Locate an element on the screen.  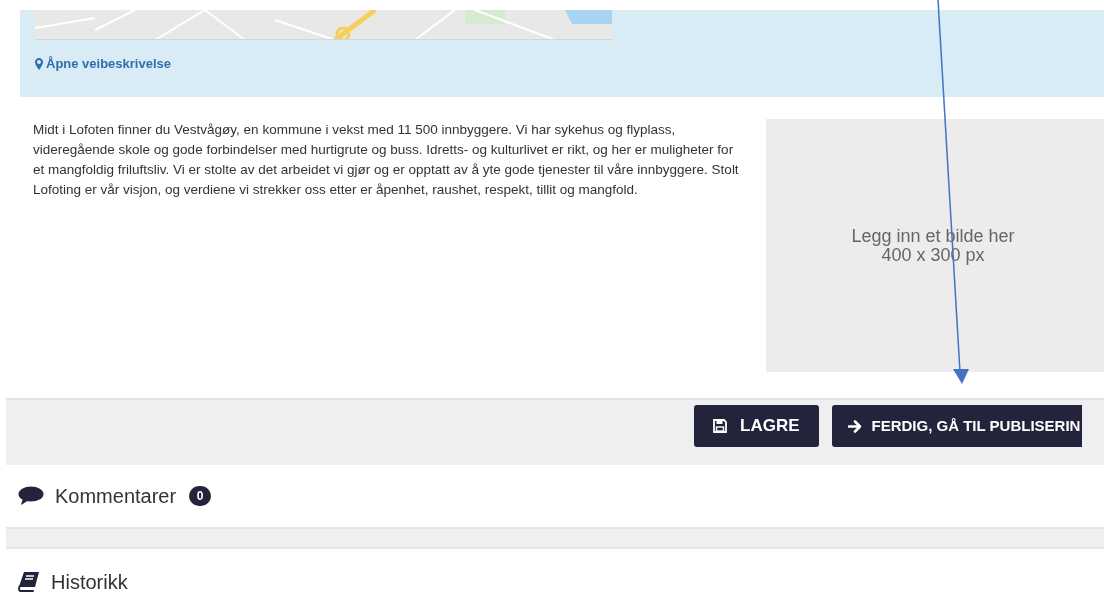
publish-button: FERDIG, GÅ TIL PUBLISERIN is located at coordinates (957, 426).